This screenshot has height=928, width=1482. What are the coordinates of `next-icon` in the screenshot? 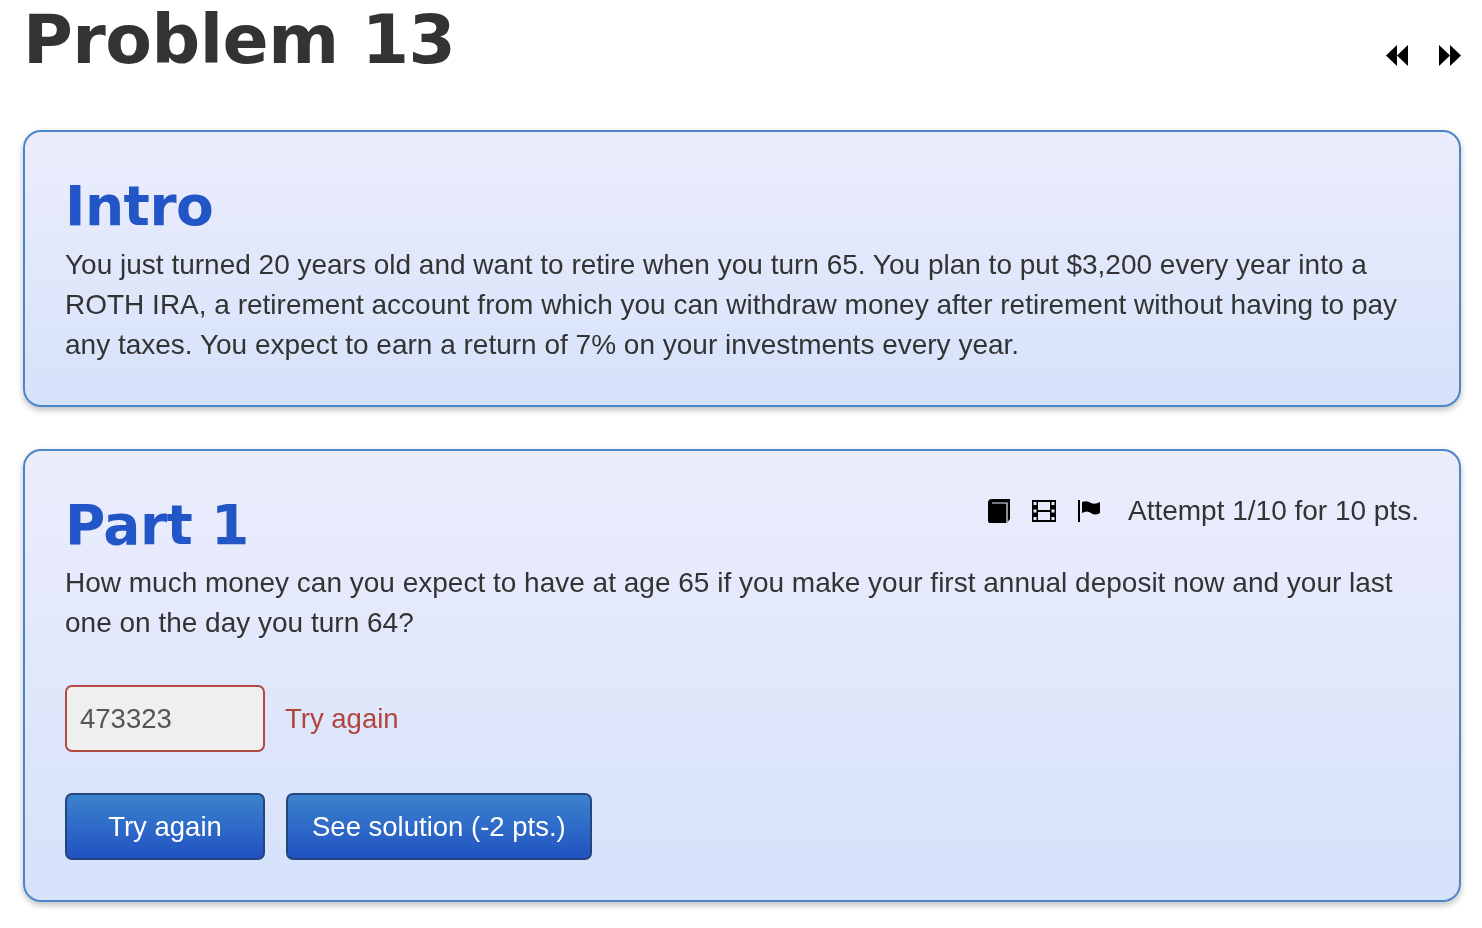 It's located at (1450, 55).